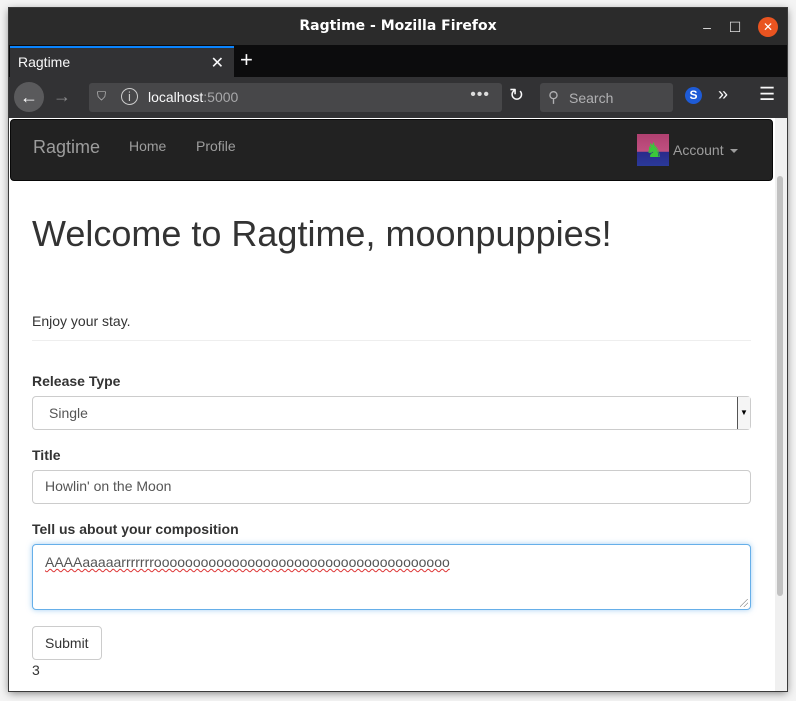 Image resolution: width=796 pixels, height=701 pixels. What do you see at coordinates (516, 95) in the screenshot?
I see `reload-icon: ↻` at bounding box center [516, 95].